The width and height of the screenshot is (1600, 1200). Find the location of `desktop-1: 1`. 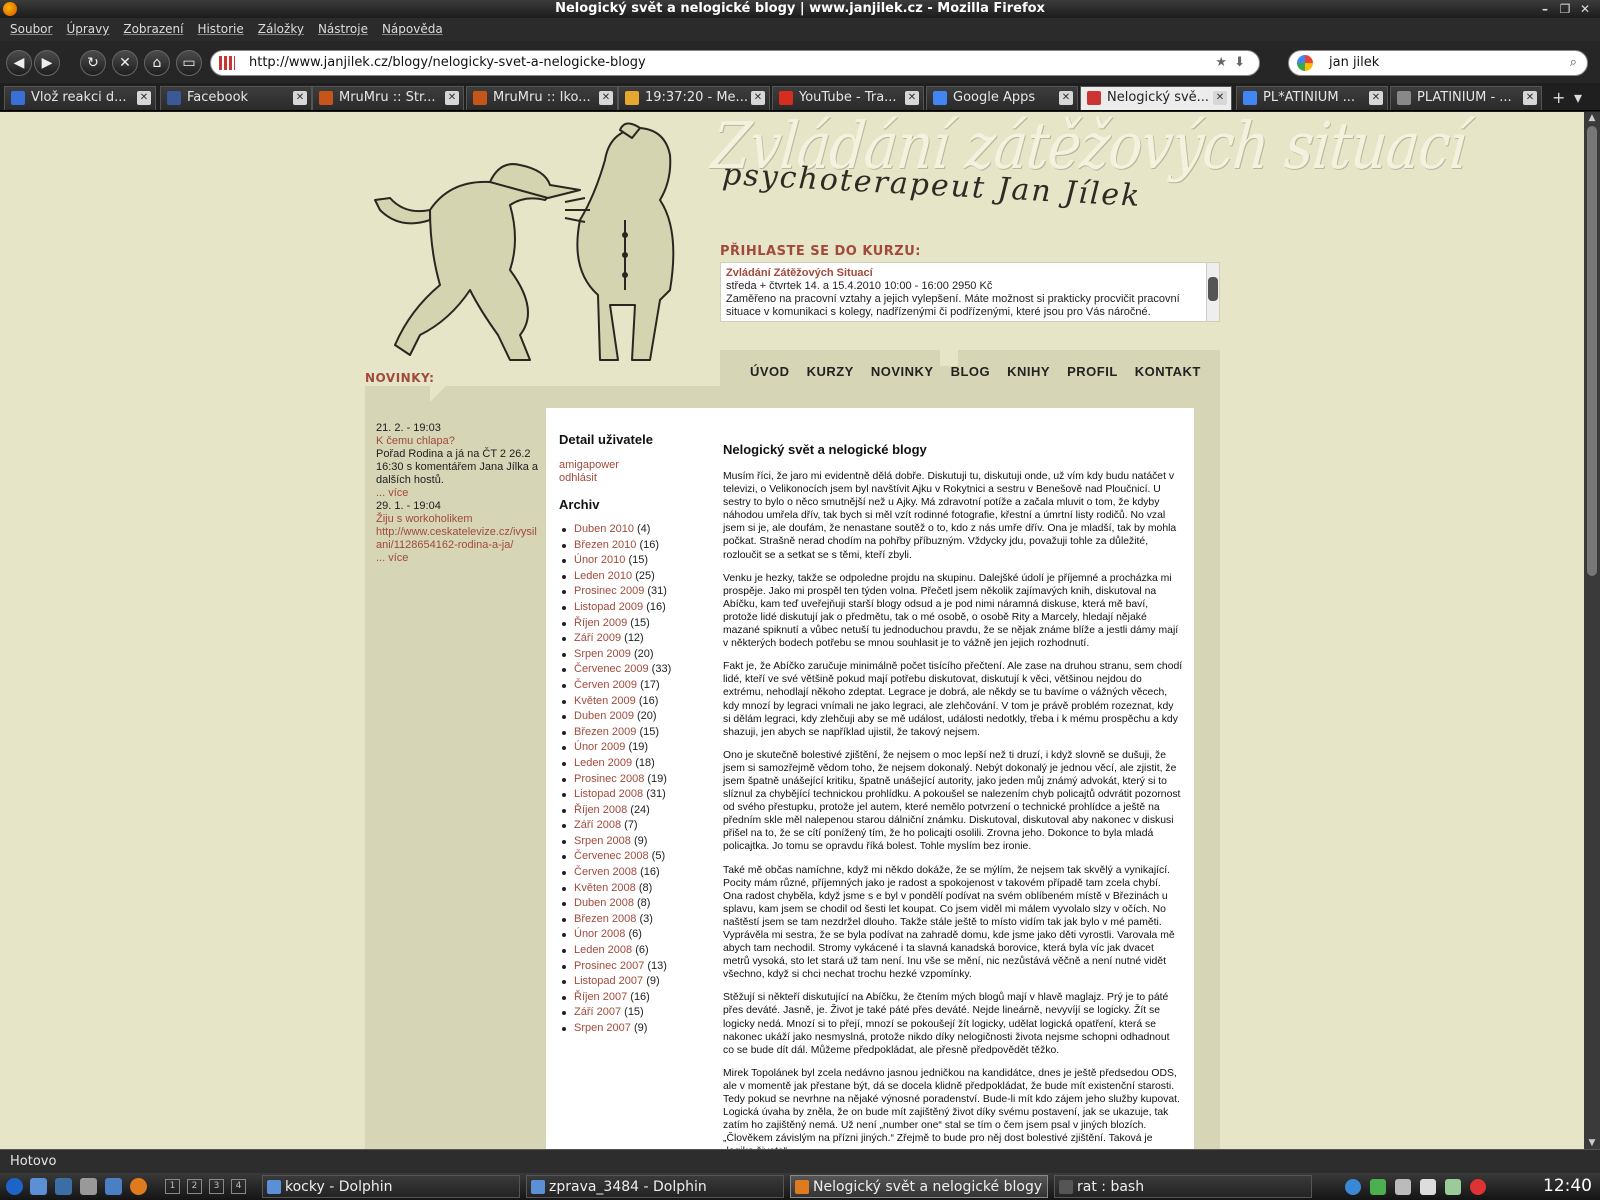

desktop-1: 1 is located at coordinates (172, 1186).